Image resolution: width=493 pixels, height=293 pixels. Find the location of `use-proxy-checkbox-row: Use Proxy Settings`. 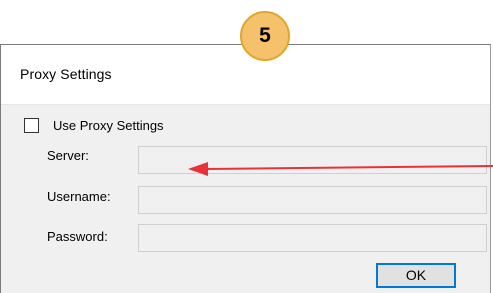

use-proxy-checkbox-row: Use Proxy Settings is located at coordinates (94, 125).